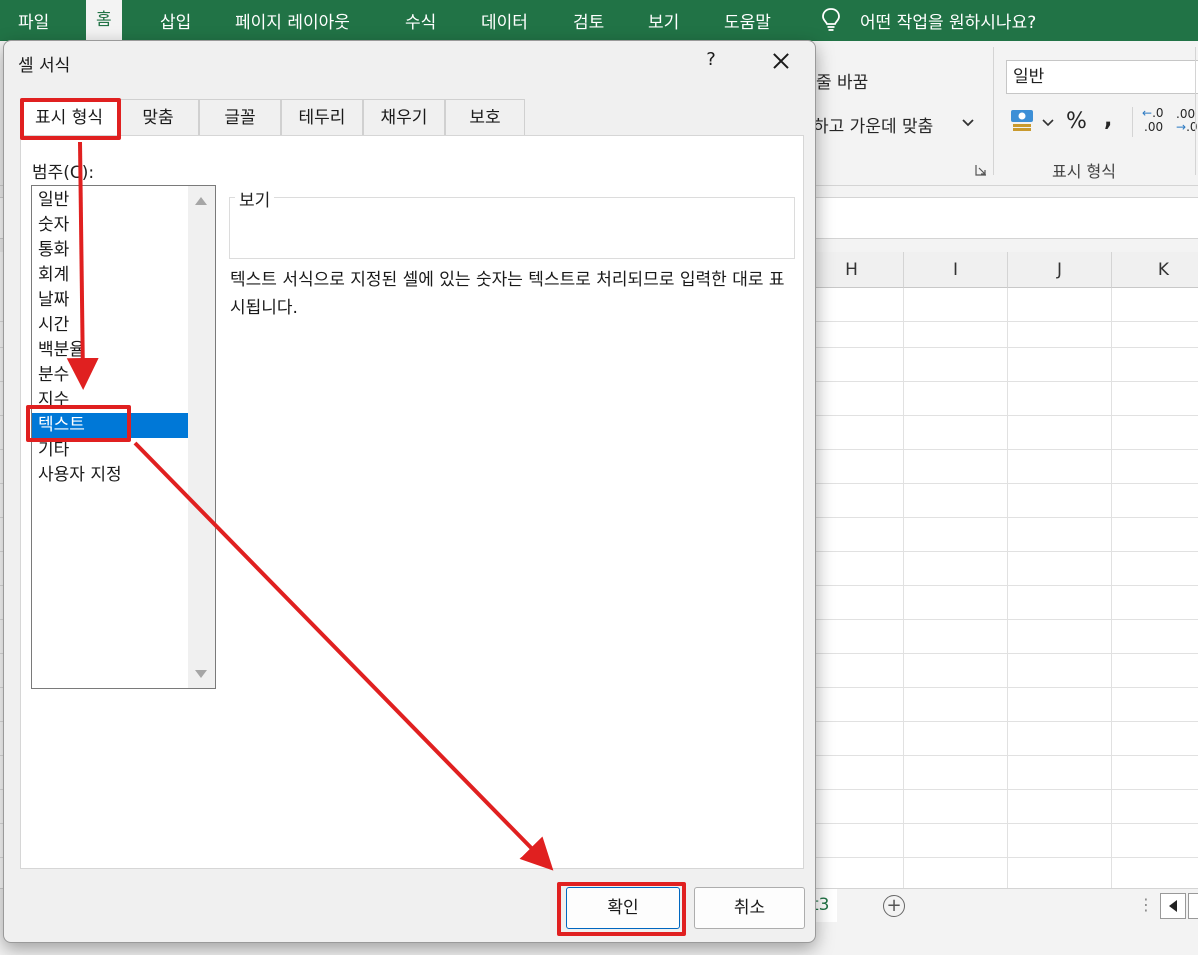 The image size is (1198, 955). What do you see at coordinates (504, 20) in the screenshot?
I see `tab-data: 데이터` at bounding box center [504, 20].